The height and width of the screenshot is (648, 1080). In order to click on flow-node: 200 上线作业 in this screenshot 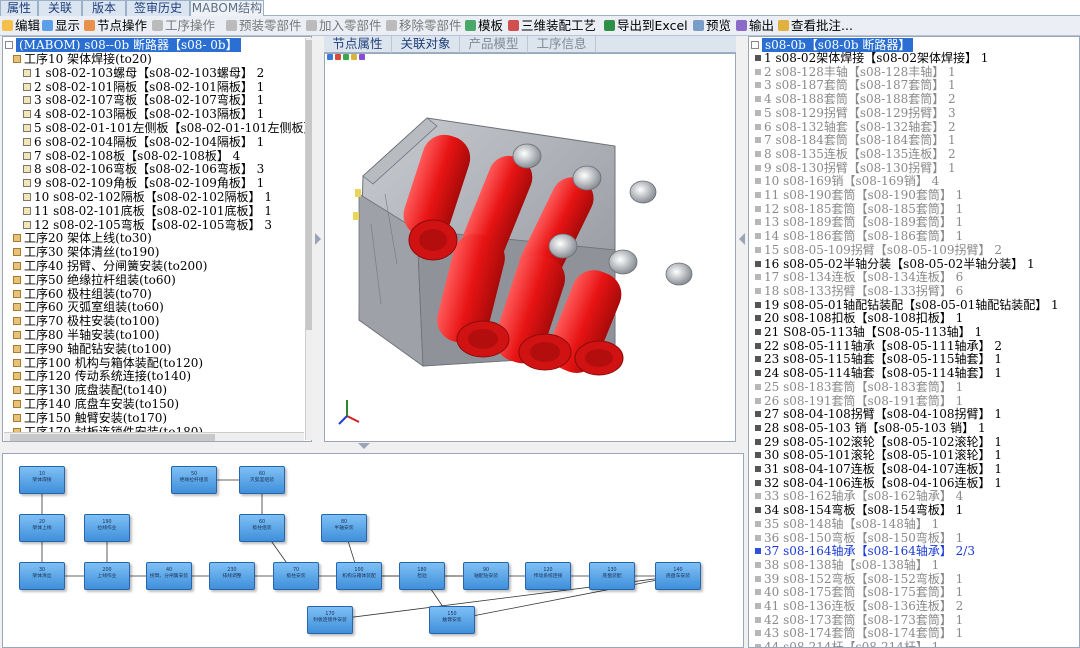, I will do `click(107, 576)`.